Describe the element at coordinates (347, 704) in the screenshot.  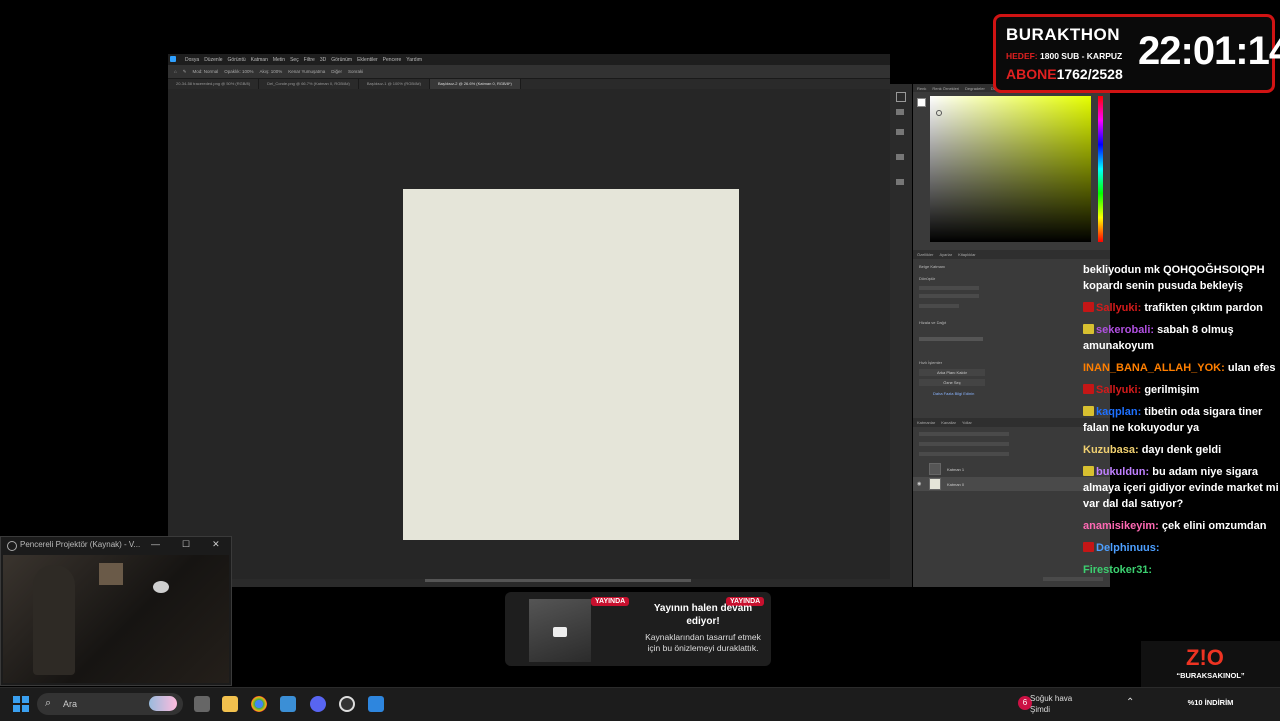
I see `obs-taskbar-icon` at that location.